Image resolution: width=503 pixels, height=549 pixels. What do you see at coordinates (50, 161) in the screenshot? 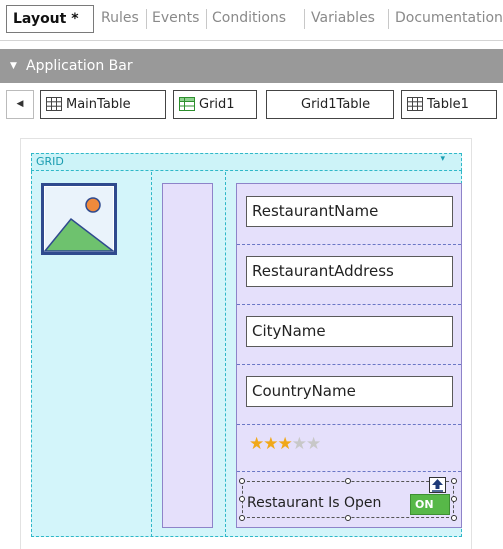
I see `grid-label: GRID` at bounding box center [50, 161].